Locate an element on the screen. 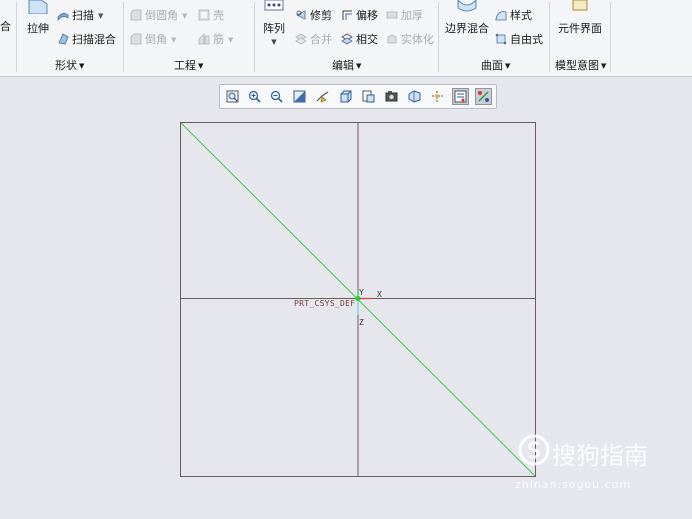 Image resolution: width=692 pixels, height=519 pixels. saved-orientations-icon is located at coordinates (368, 96).